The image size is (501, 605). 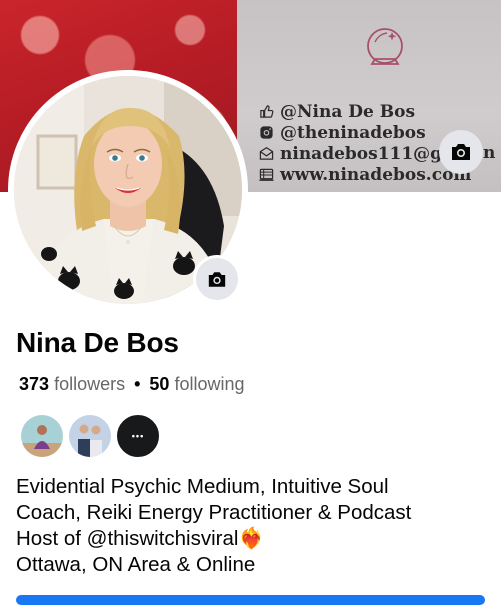 What do you see at coordinates (140, 538) in the screenshot?
I see `bio-line: Host of @thiswitchisviral❤️‍🔥` at bounding box center [140, 538].